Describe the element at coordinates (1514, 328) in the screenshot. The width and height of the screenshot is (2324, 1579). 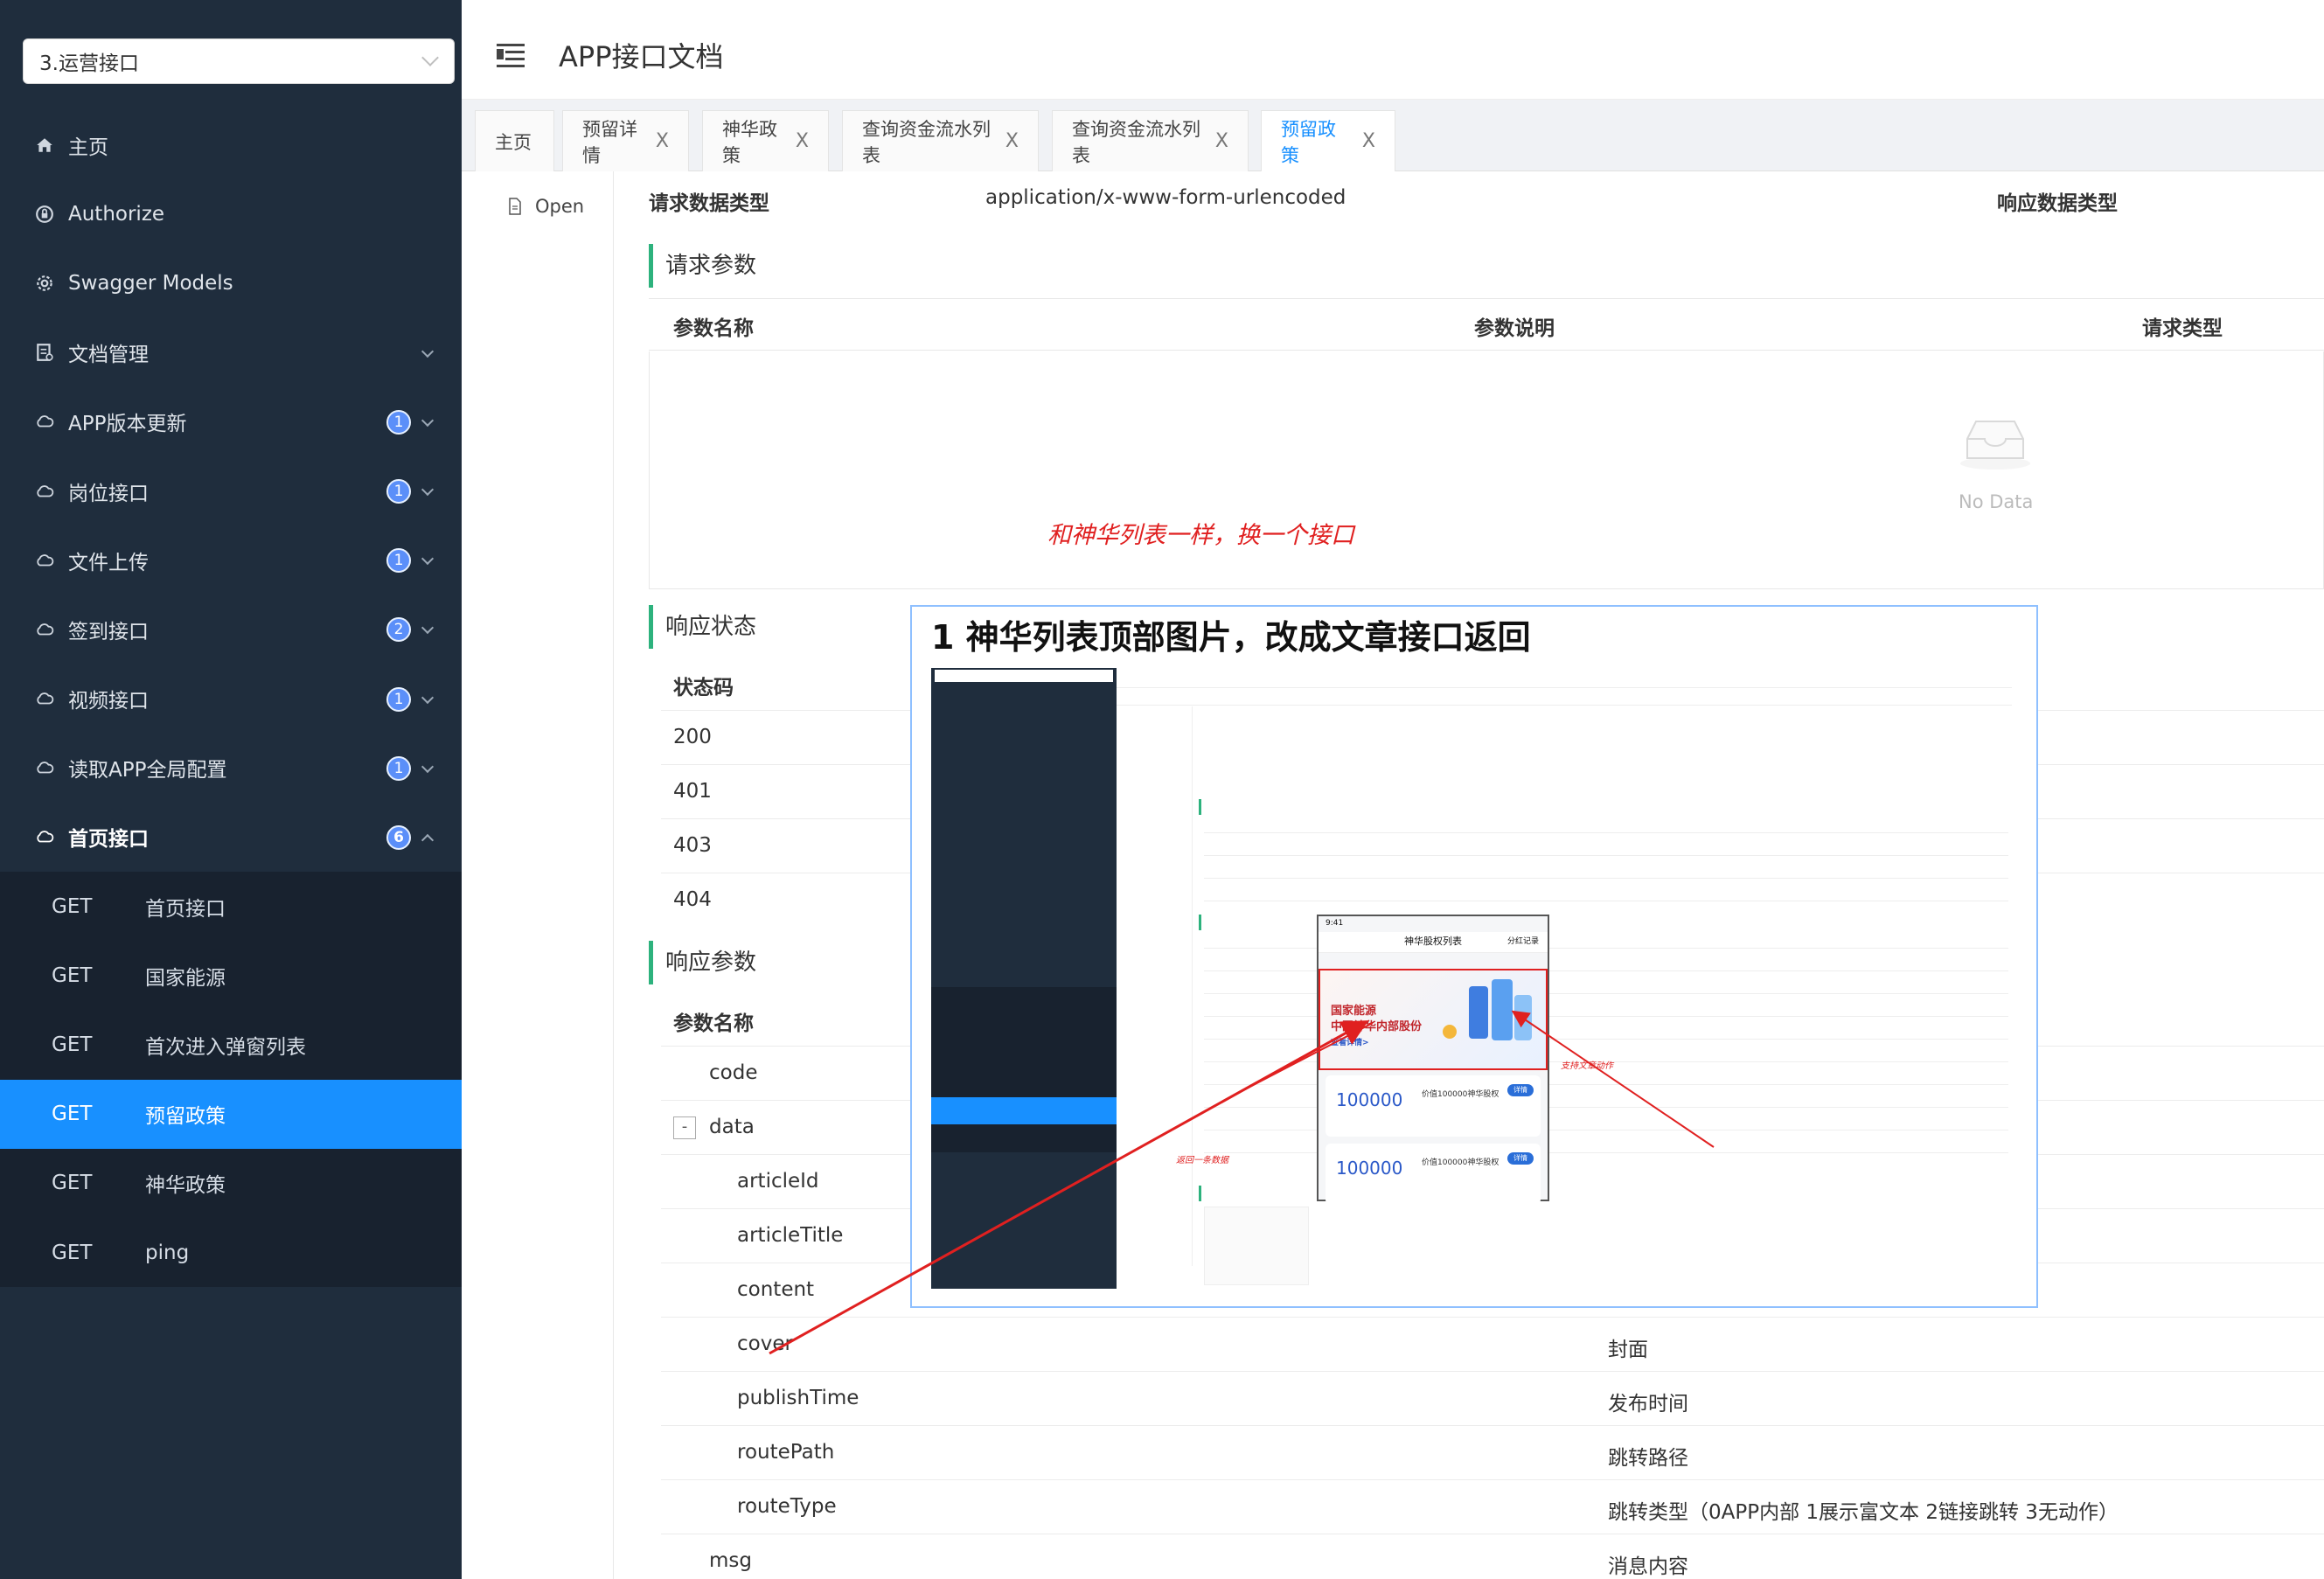
I see `col-param-desc: 参数说明` at that location.